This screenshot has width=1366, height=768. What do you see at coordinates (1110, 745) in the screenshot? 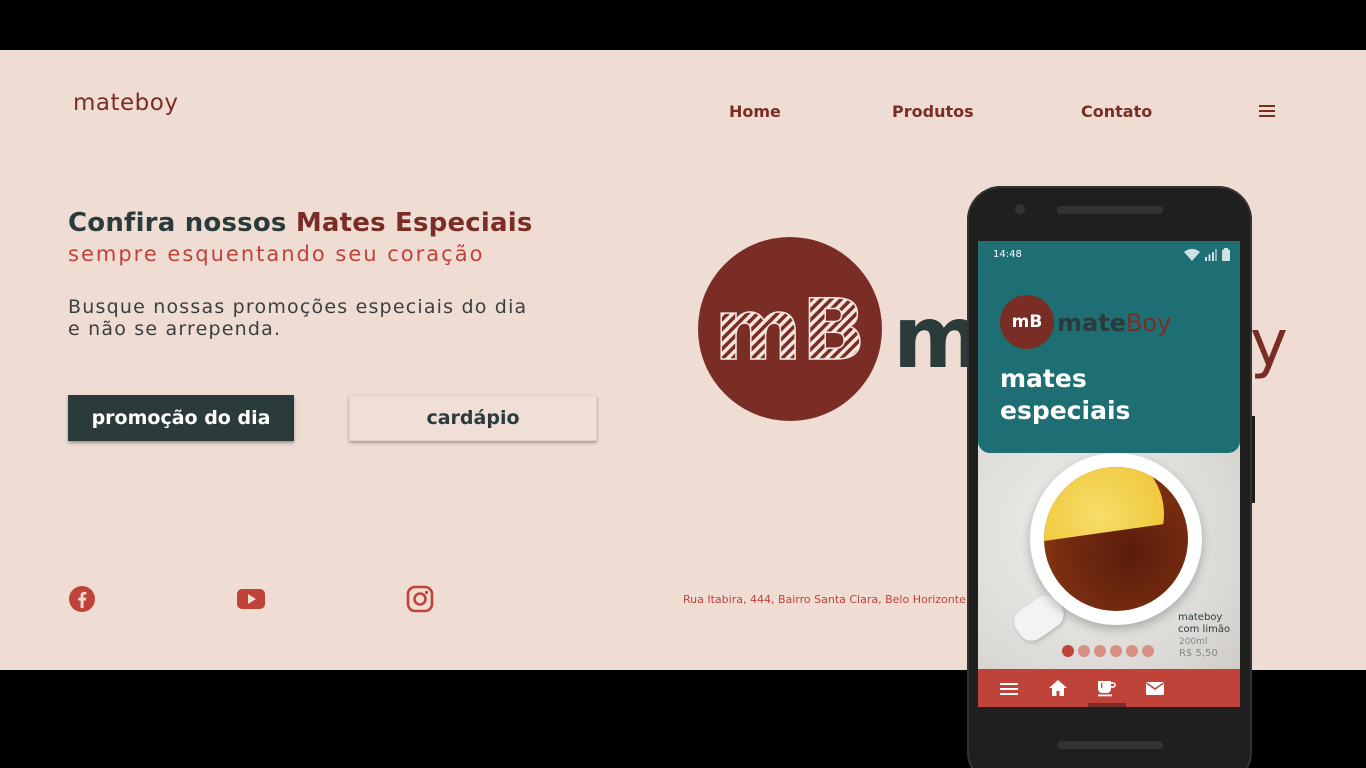
I see `phone-home-bar` at bounding box center [1110, 745].